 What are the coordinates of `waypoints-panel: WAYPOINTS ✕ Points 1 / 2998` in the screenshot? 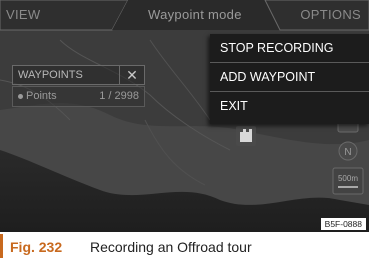 It's located at (78, 88).